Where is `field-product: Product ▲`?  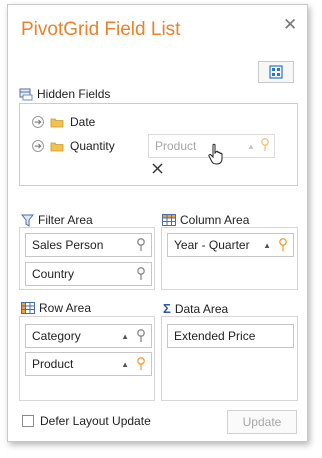 field-product: Product ▲ is located at coordinates (88, 364).